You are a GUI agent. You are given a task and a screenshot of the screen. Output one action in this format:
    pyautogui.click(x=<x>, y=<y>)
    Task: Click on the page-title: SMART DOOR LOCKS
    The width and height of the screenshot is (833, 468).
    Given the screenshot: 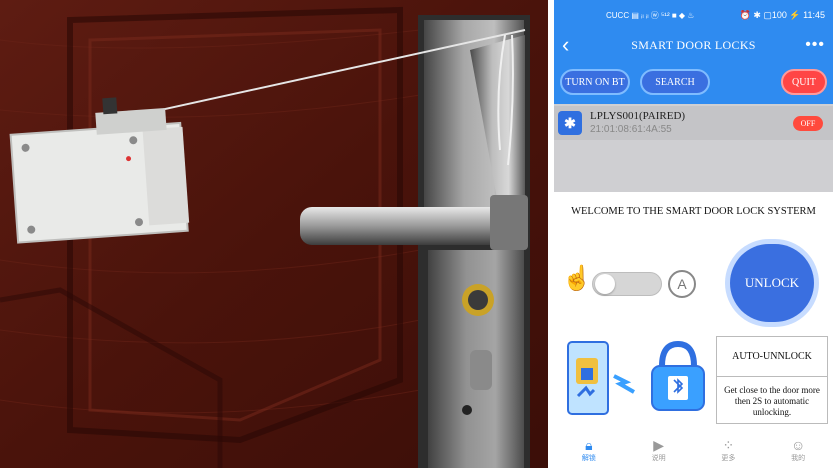 What is the action you would take?
    pyautogui.click(x=693, y=44)
    